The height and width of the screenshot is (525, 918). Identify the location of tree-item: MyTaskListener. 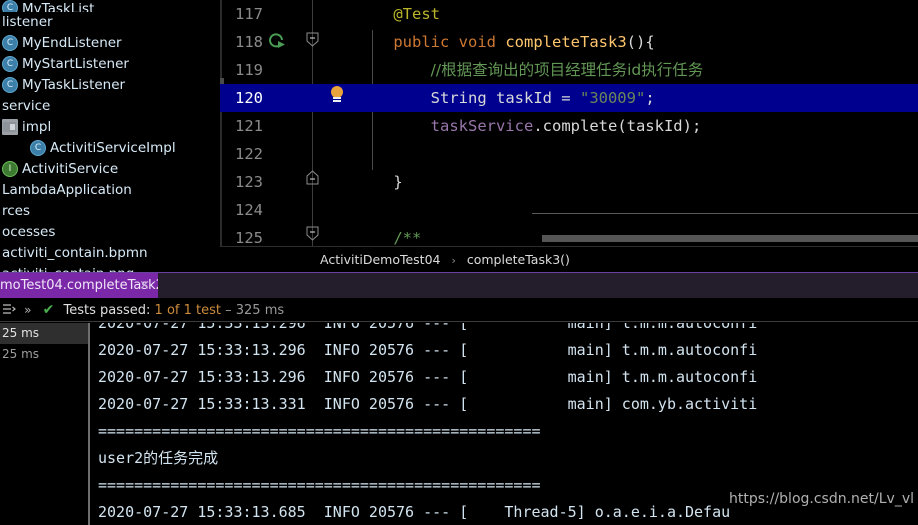
(110, 85).